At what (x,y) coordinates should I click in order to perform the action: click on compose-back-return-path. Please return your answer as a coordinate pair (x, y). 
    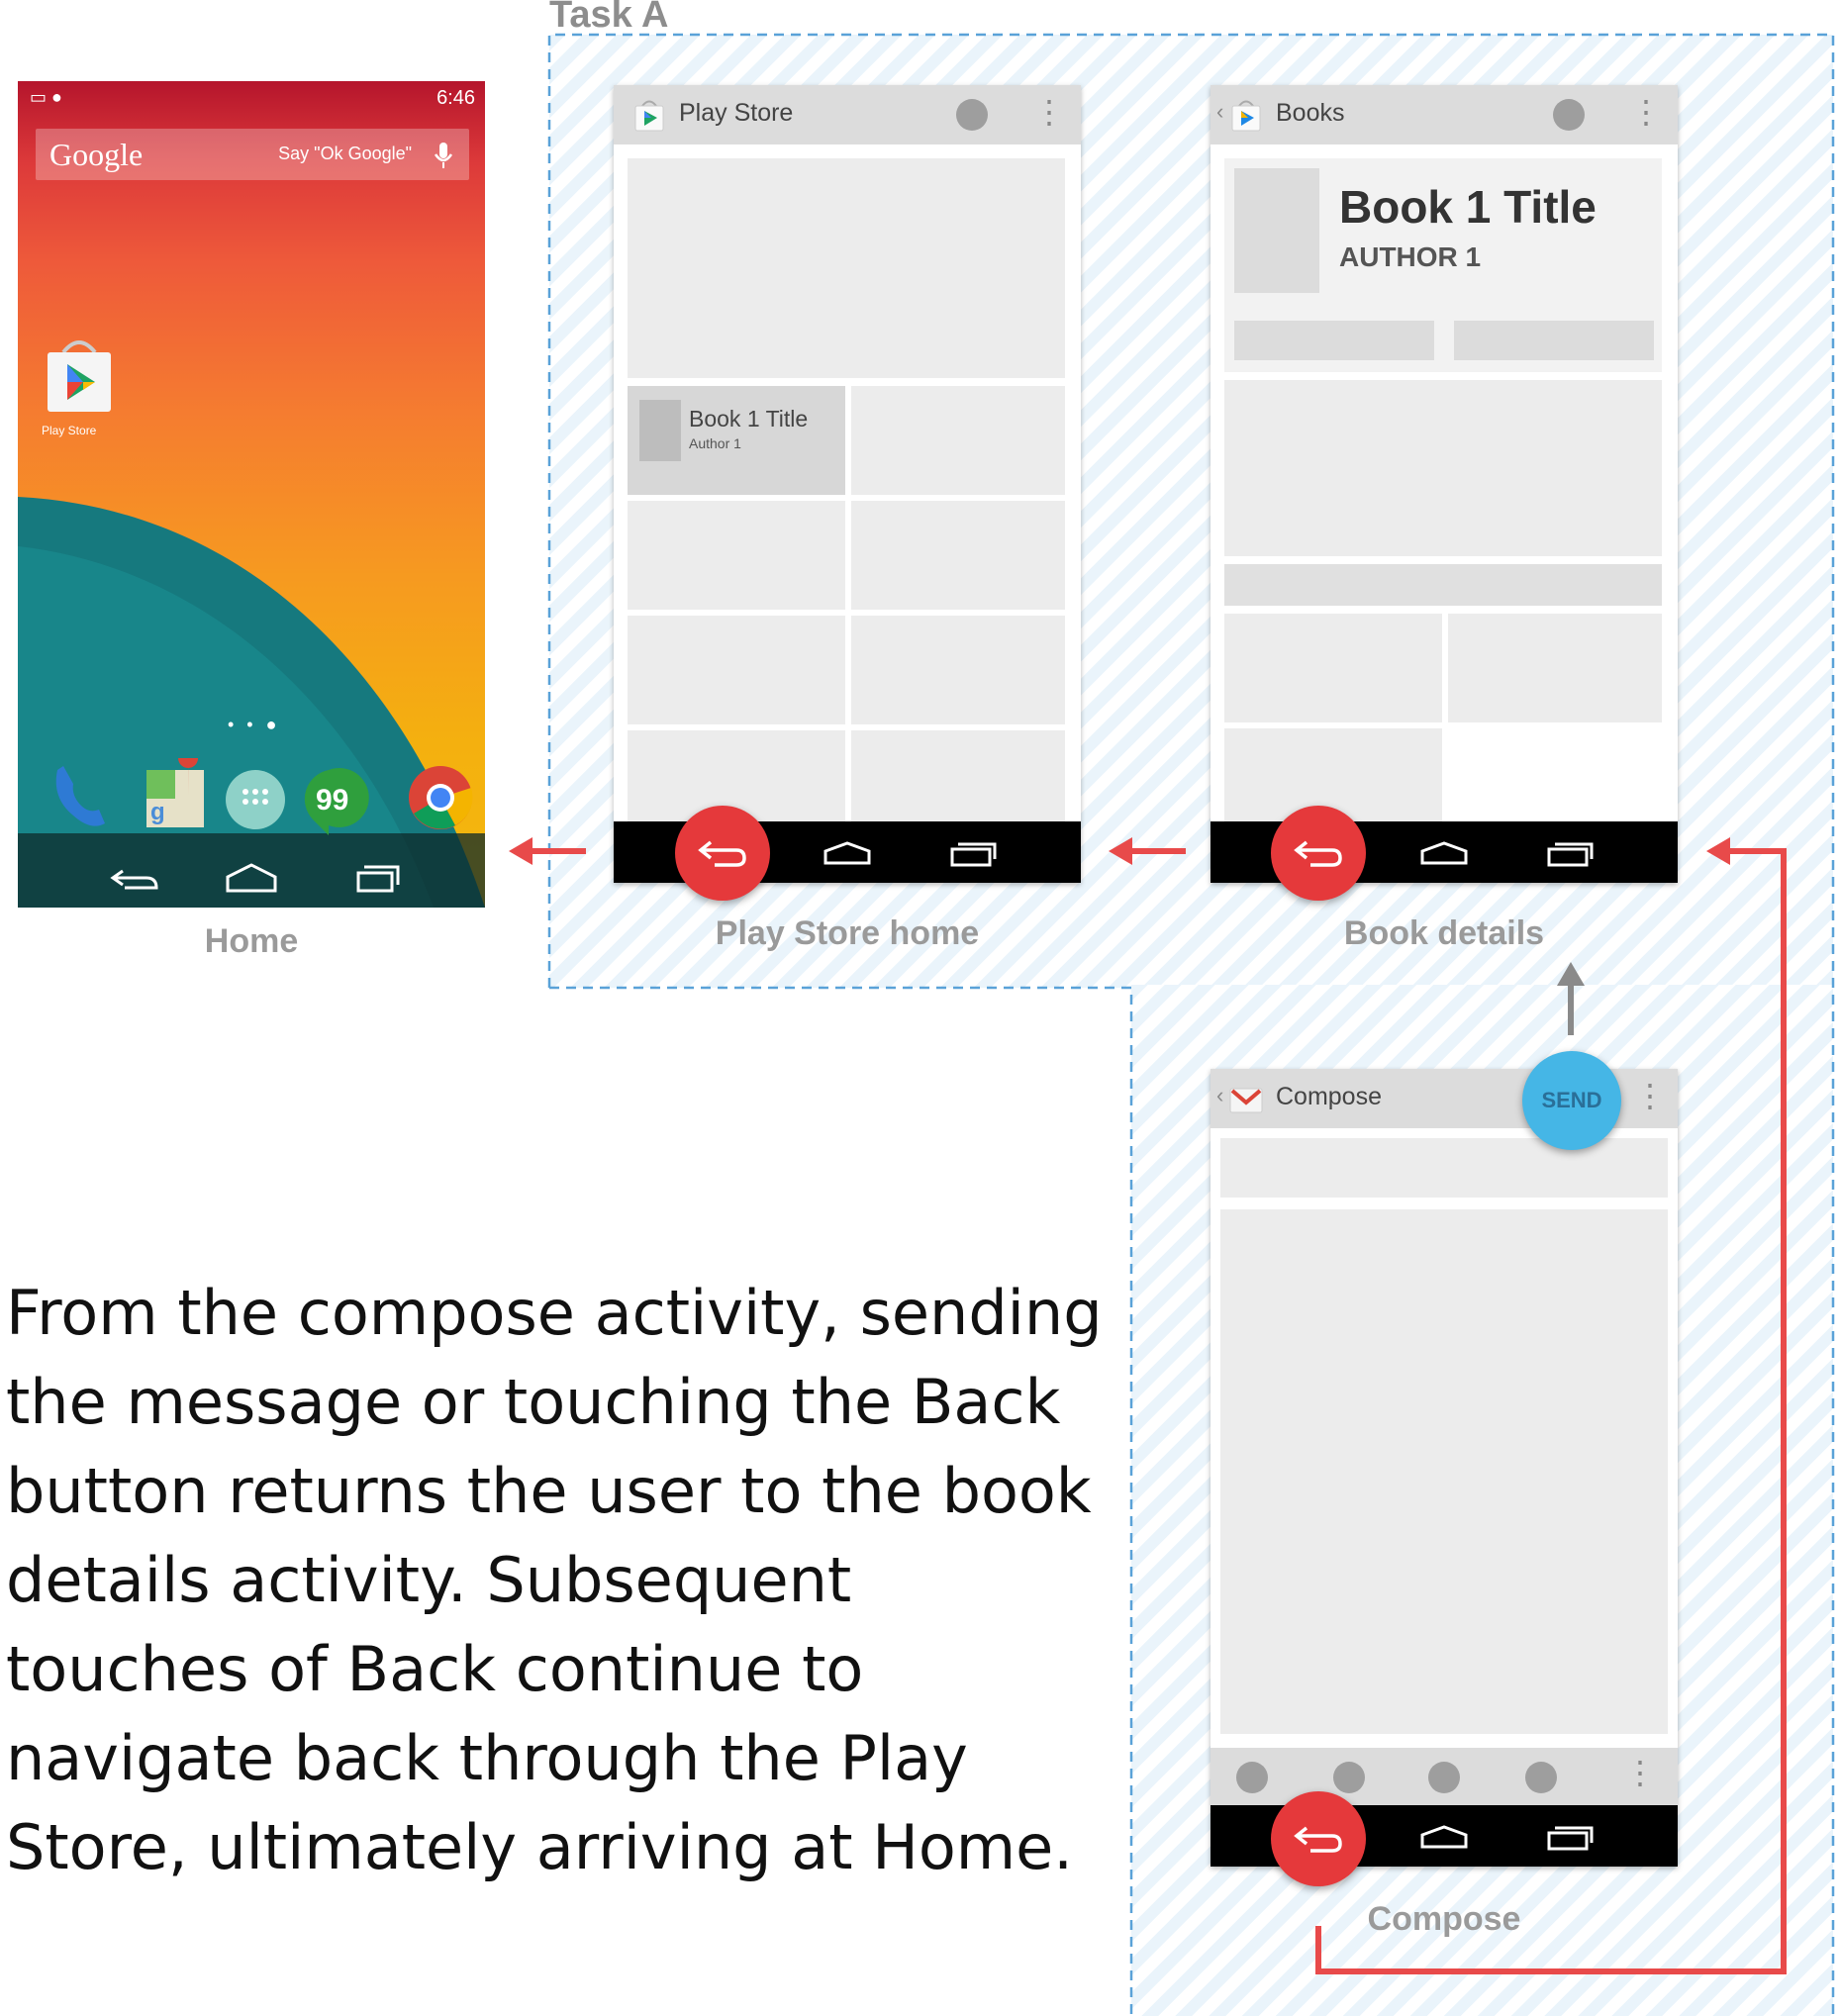
    Looking at the image, I should click on (1551, 1405).